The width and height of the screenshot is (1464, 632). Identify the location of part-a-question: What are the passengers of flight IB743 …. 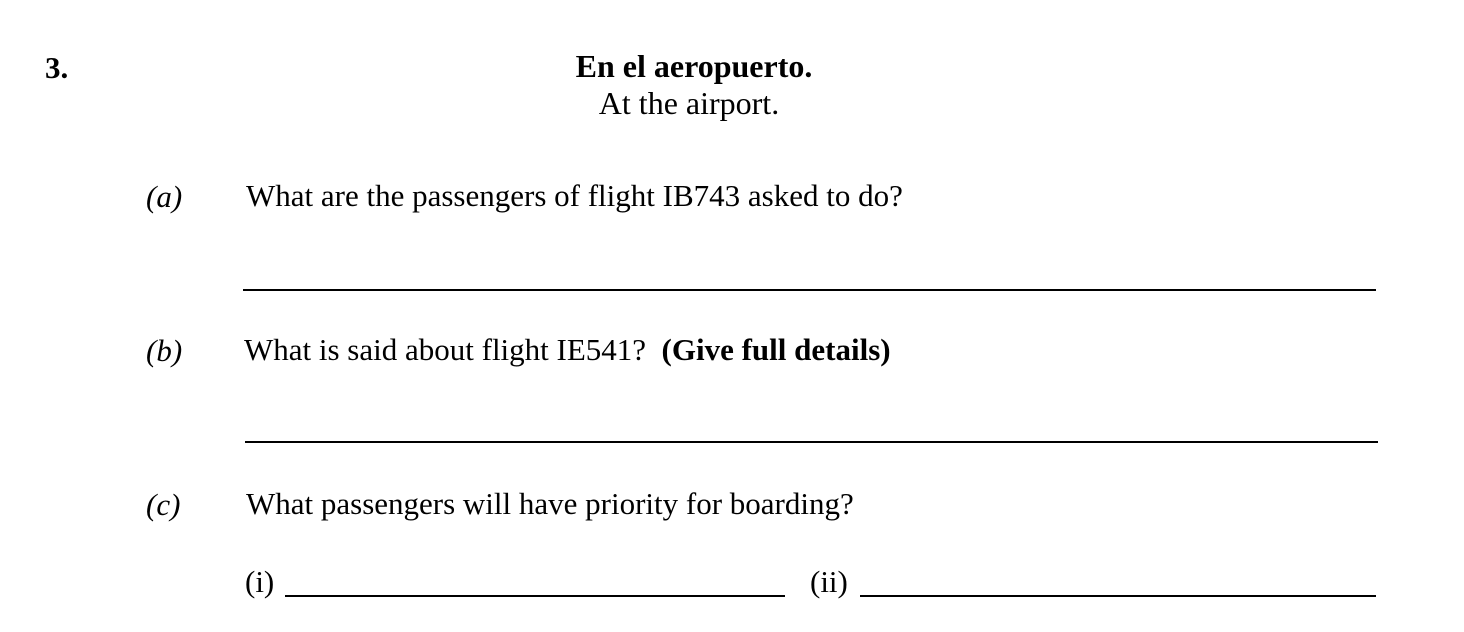
(574, 195).